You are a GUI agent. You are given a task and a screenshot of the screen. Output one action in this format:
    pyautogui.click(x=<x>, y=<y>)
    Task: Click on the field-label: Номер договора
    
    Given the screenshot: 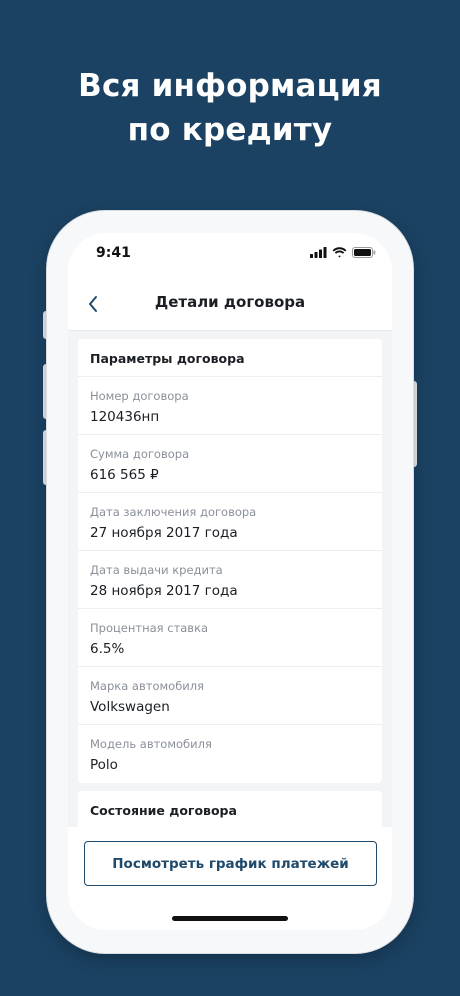 What is the action you would take?
    pyautogui.click(x=139, y=396)
    